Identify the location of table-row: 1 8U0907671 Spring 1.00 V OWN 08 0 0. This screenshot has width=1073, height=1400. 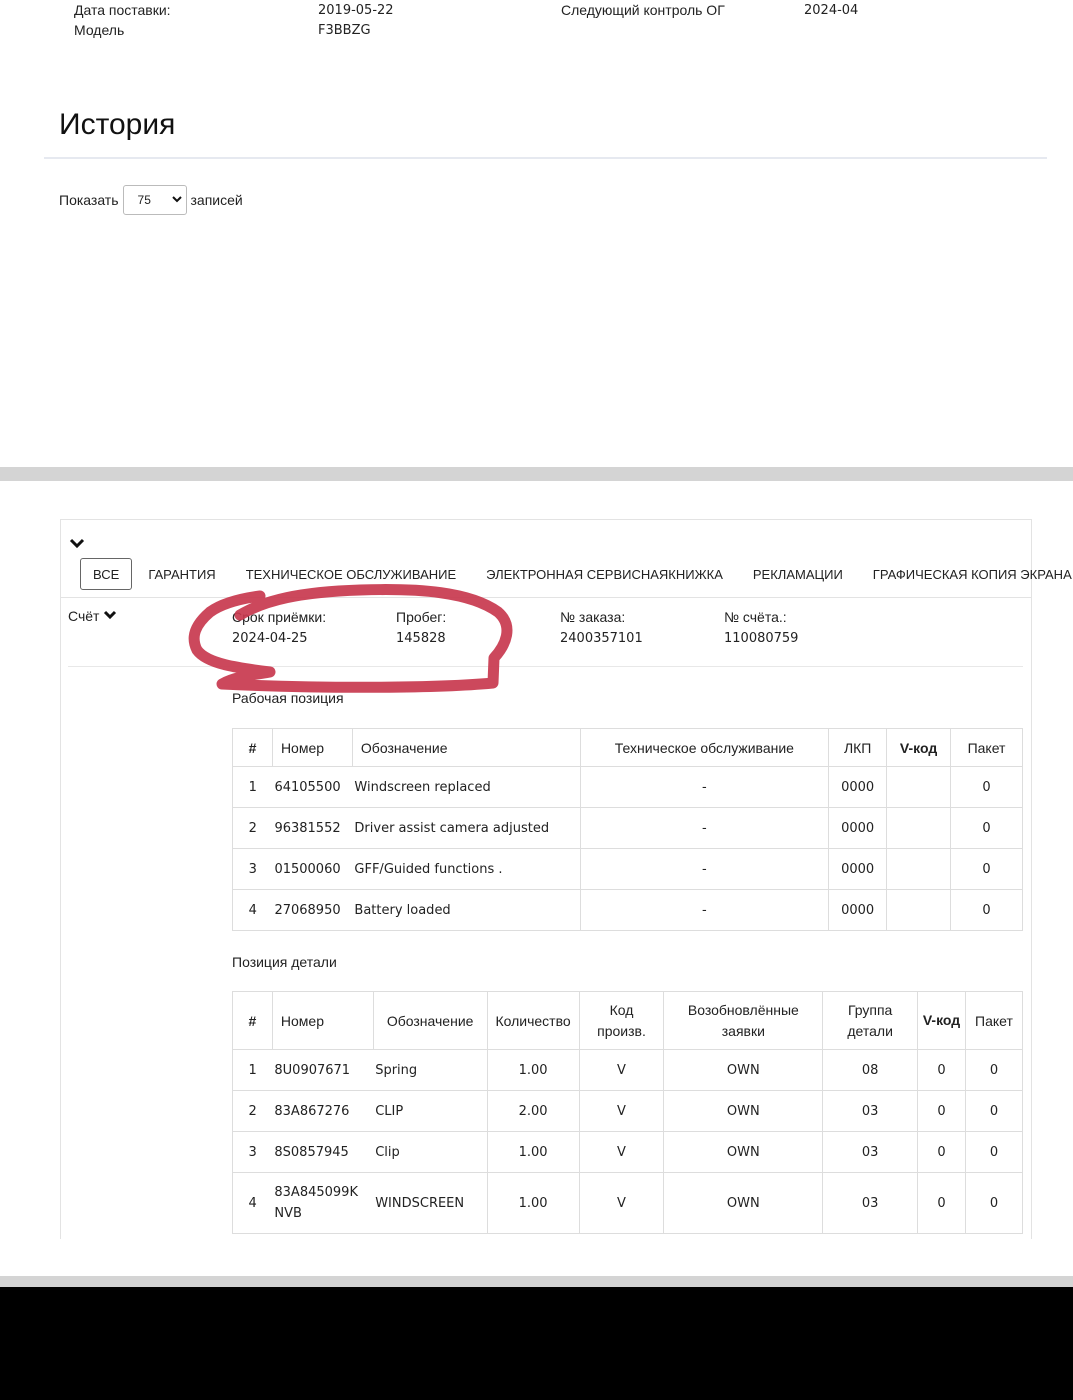
(628, 1070).